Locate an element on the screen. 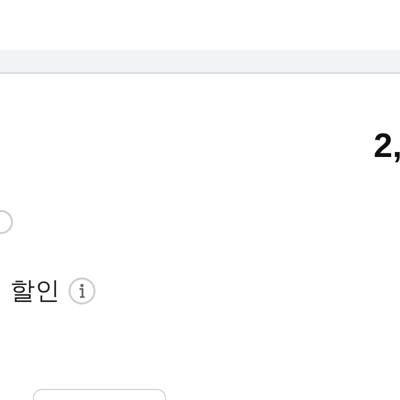 Image resolution: width=400 pixels, height=400 pixels. info-icon is located at coordinates (82, 290).